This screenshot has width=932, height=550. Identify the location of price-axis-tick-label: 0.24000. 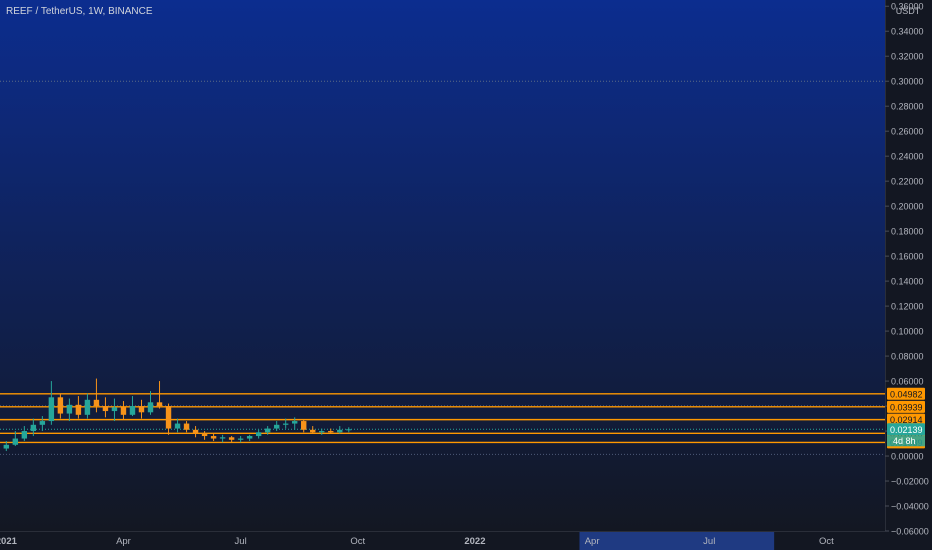
(907, 157).